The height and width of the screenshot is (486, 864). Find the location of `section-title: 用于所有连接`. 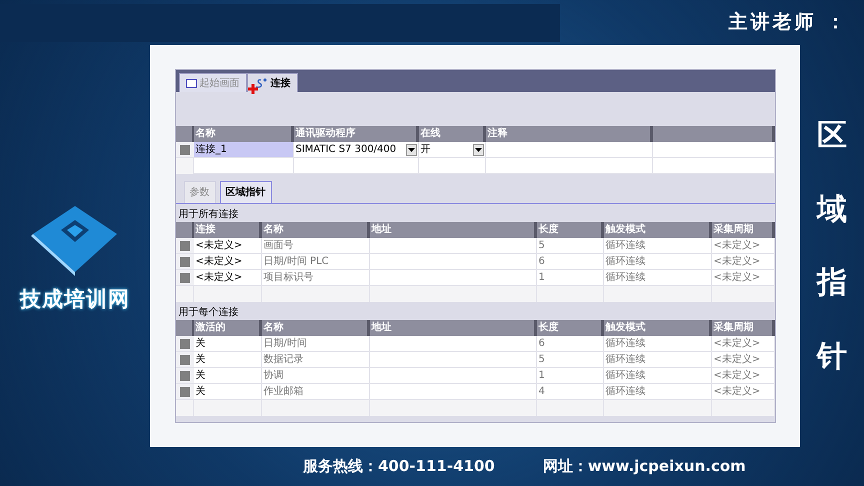

section-title: 用于所有连接 is located at coordinates (209, 215).